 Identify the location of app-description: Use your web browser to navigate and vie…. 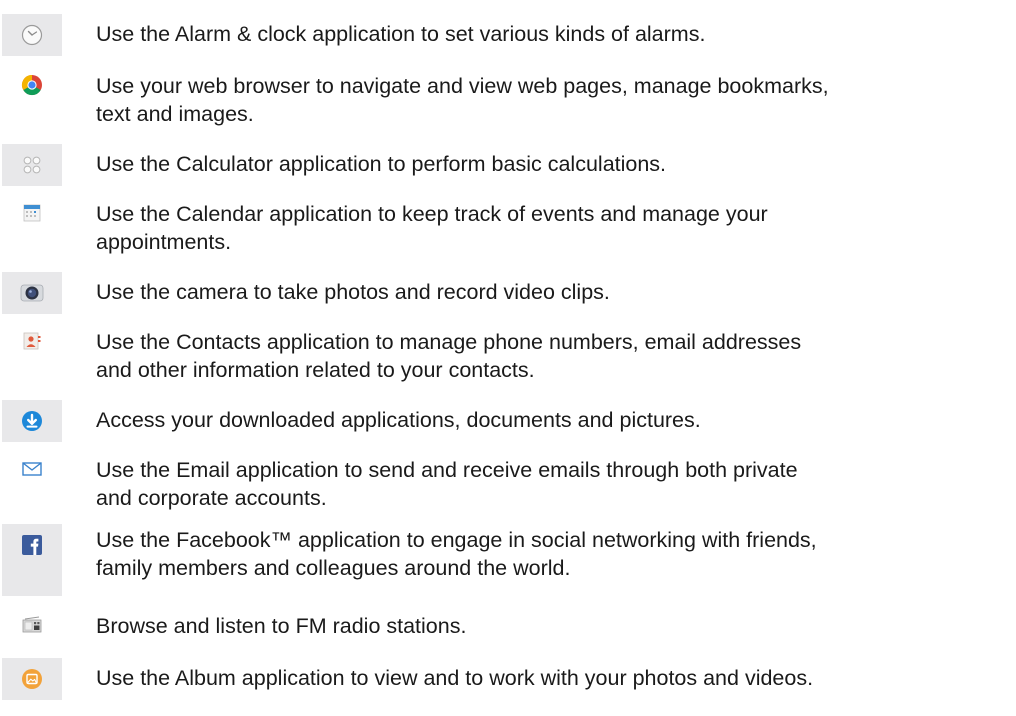
(462, 100).